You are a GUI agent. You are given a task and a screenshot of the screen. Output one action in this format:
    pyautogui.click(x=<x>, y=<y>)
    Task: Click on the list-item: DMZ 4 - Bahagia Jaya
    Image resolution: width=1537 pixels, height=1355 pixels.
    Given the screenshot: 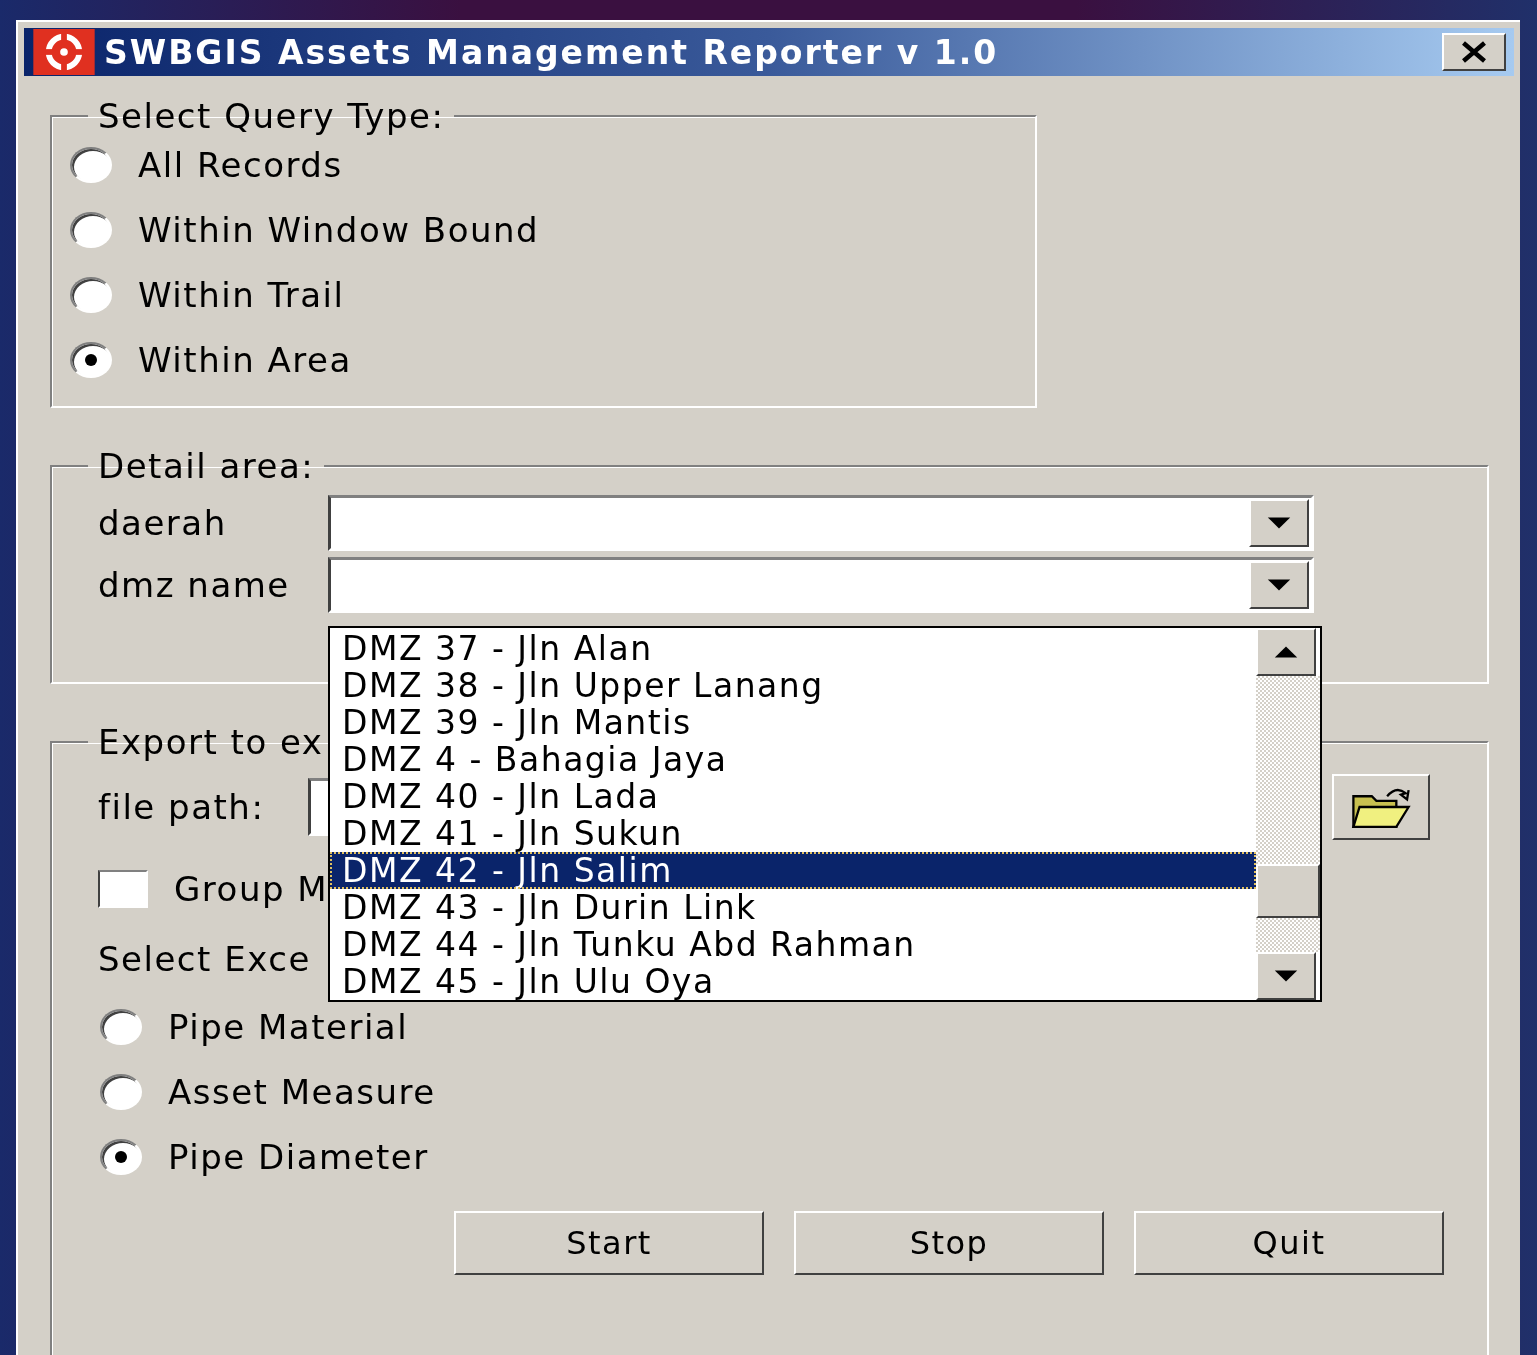 What is the action you would take?
    pyautogui.click(x=793, y=759)
    